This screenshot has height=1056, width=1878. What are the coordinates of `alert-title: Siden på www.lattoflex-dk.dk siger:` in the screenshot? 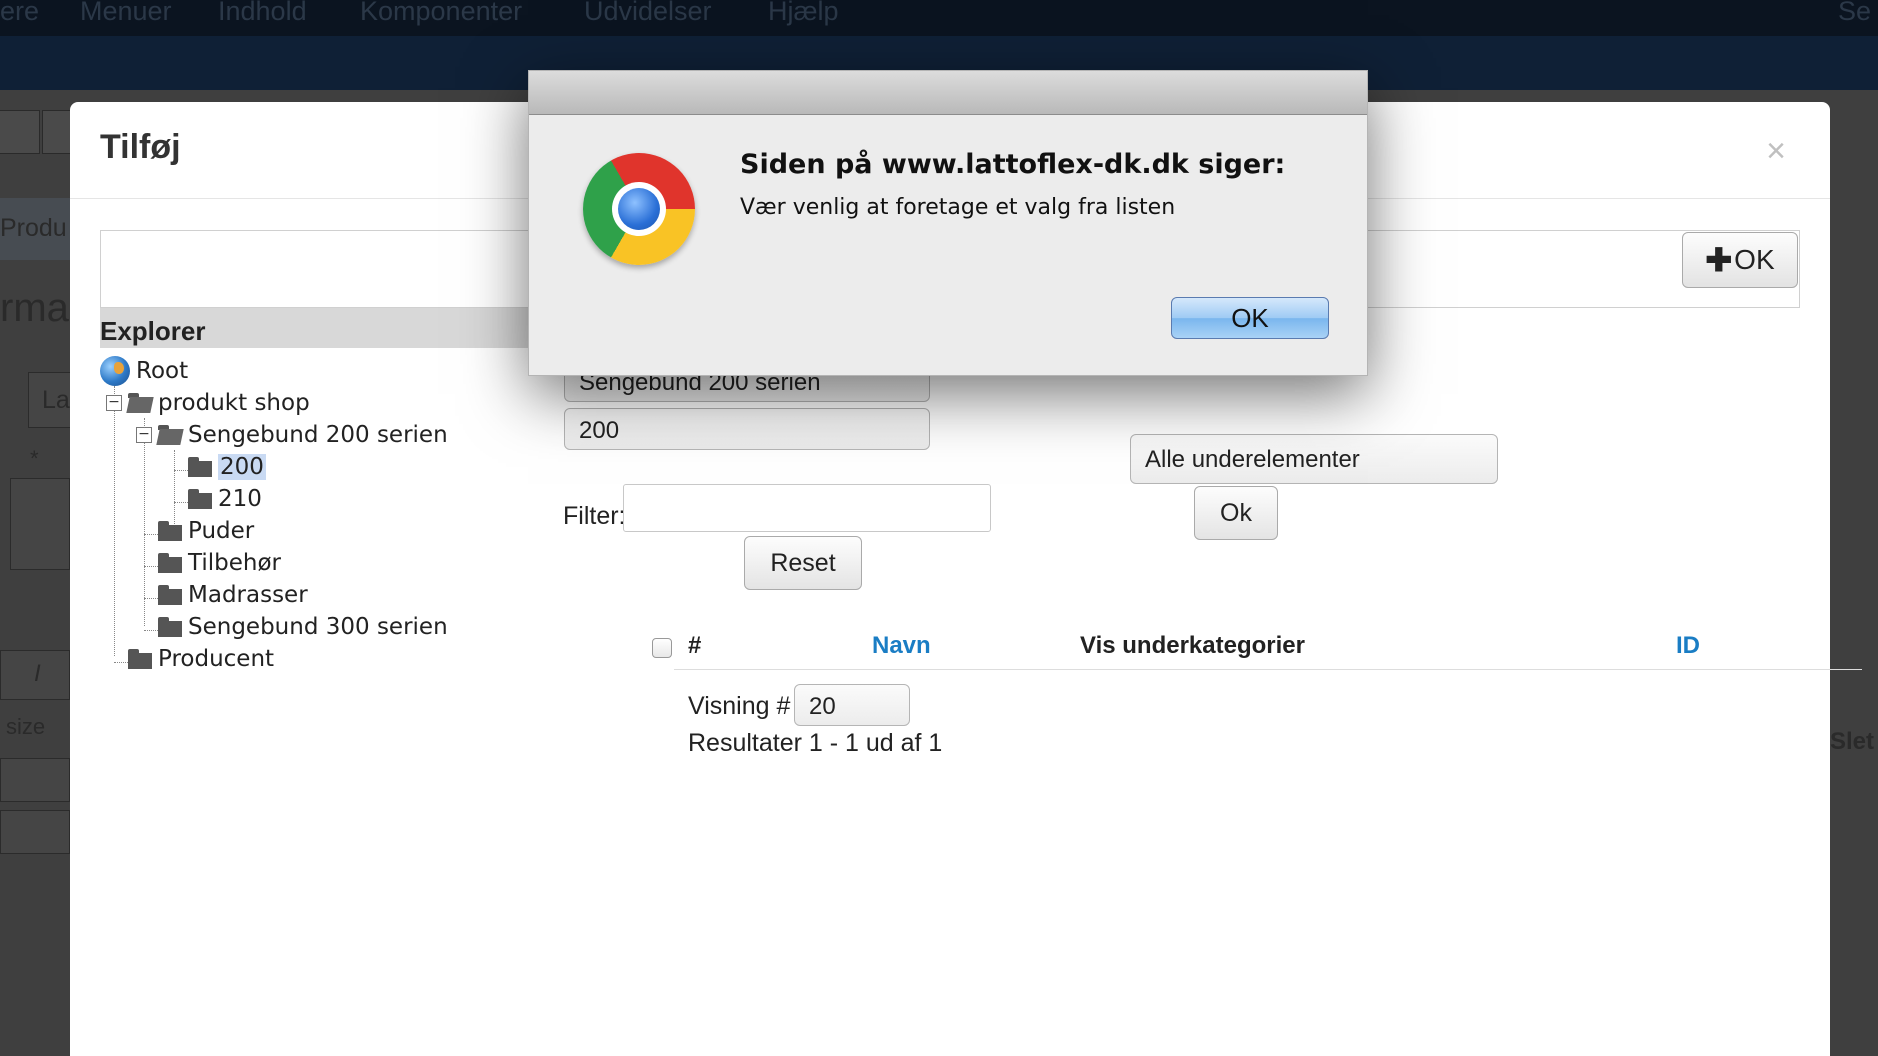 It's located at (1013, 164).